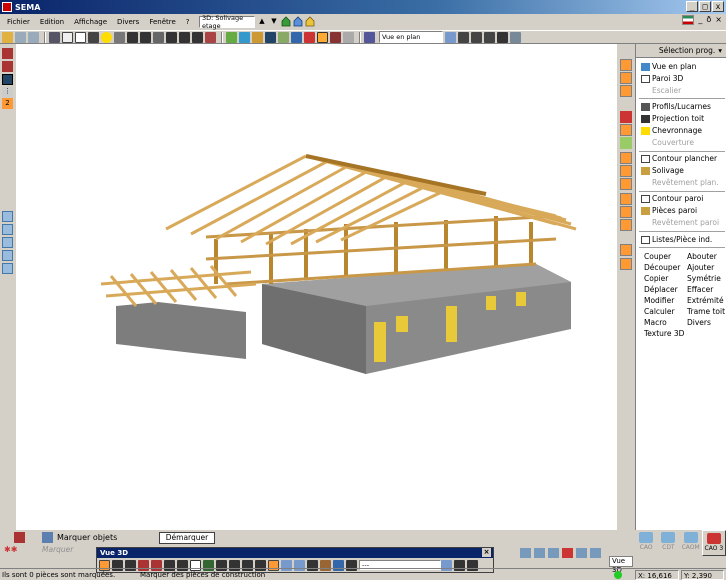 This screenshot has width=726, height=580. What do you see at coordinates (655, 322) in the screenshot?
I see `cmd-macro: Macro` at bounding box center [655, 322].